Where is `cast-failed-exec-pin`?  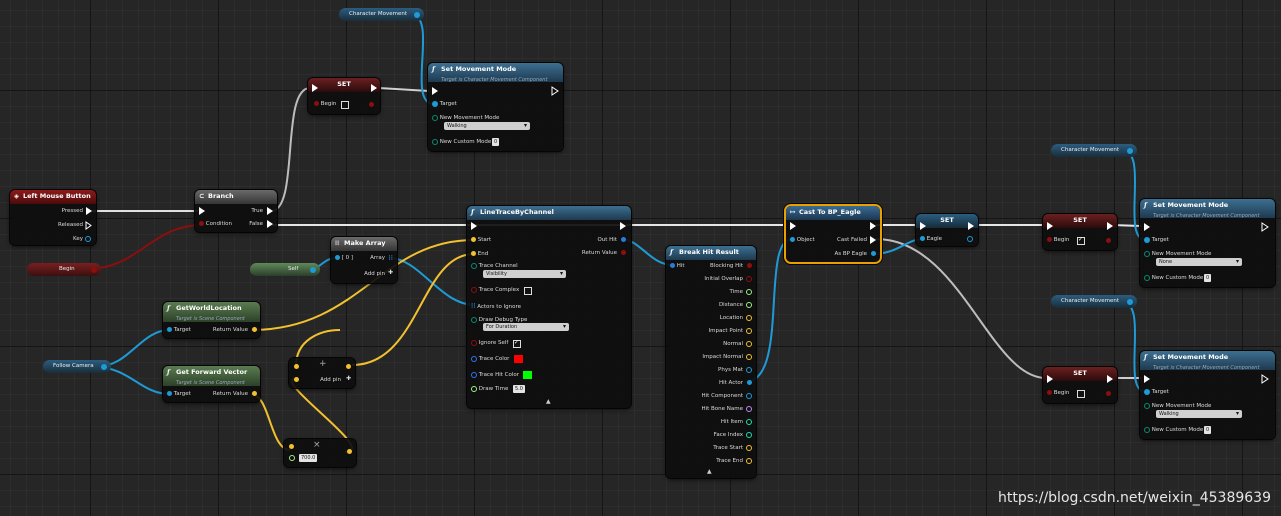
cast-failed-exec-pin is located at coordinates (873, 240).